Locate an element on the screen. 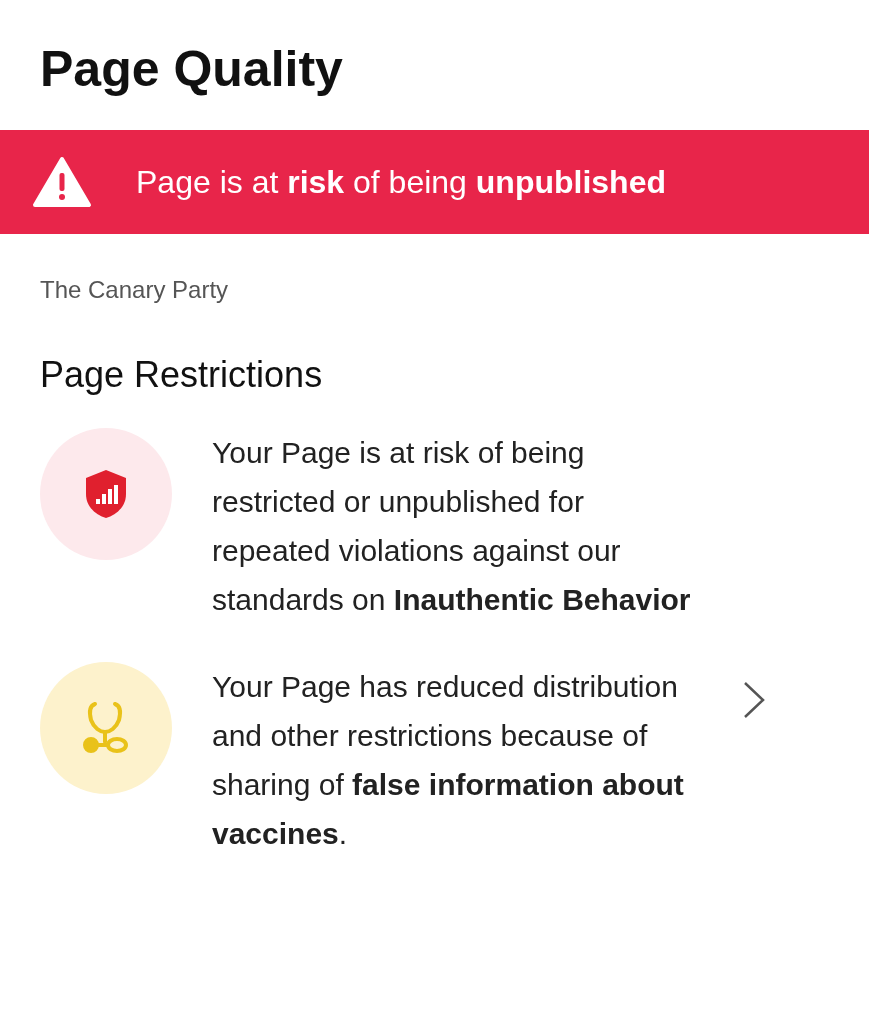 This screenshot has width=869, height=1024. chevron-right-icon is located at coordinates (754, 700).